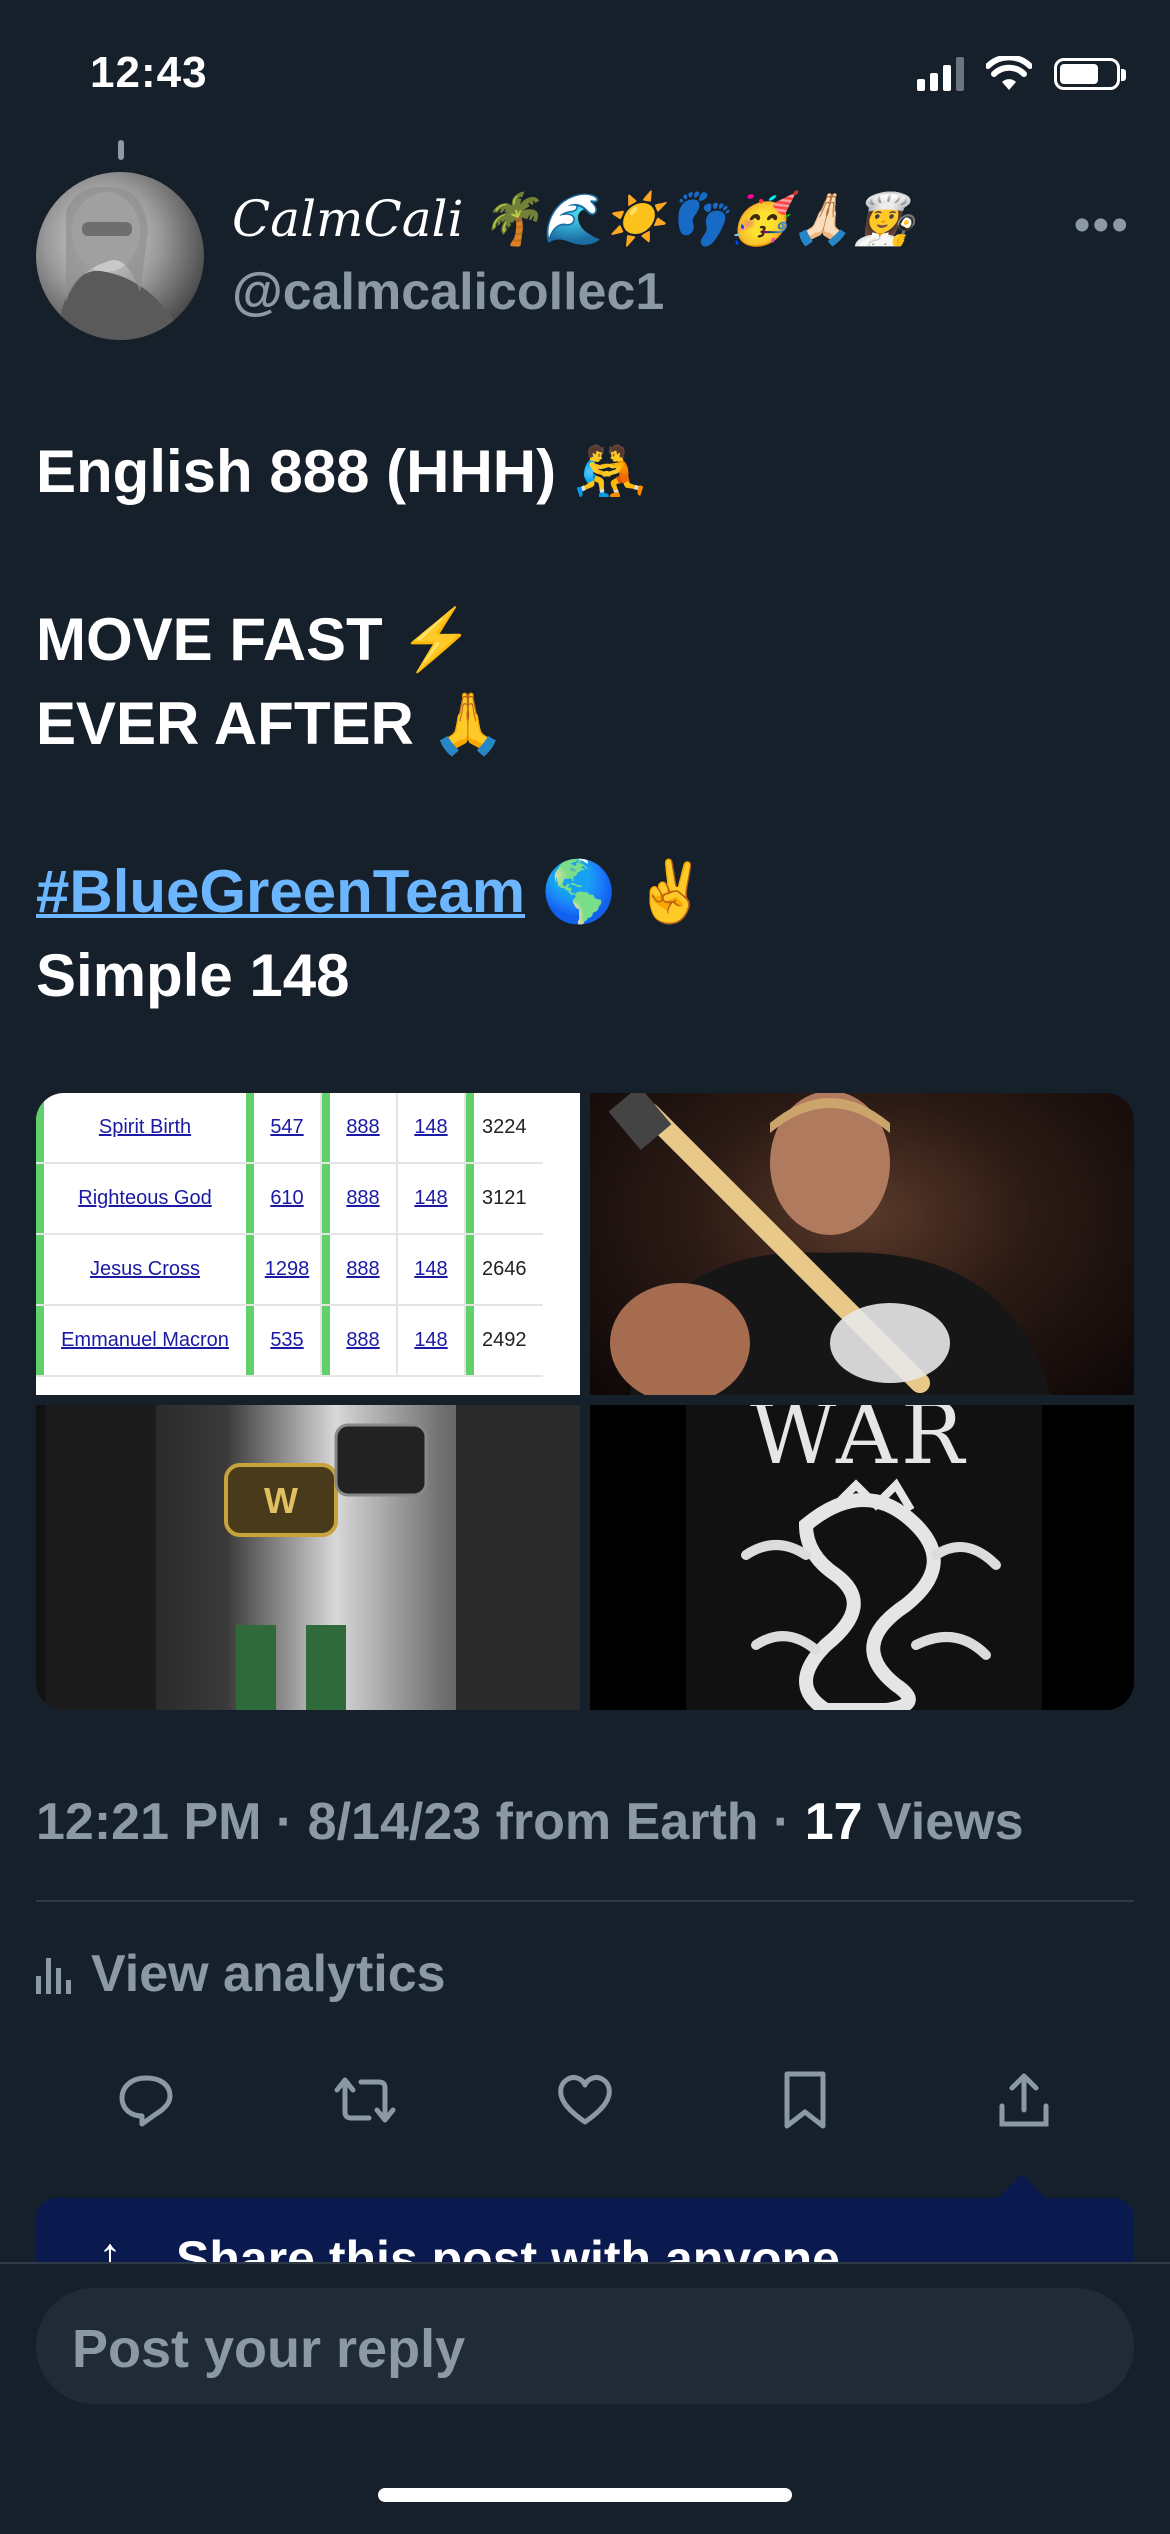  Describe the element at coordinates (533, 1822) in the screenshot. I see `tweet-date-source: 8/14/23 from Earth` at that location.